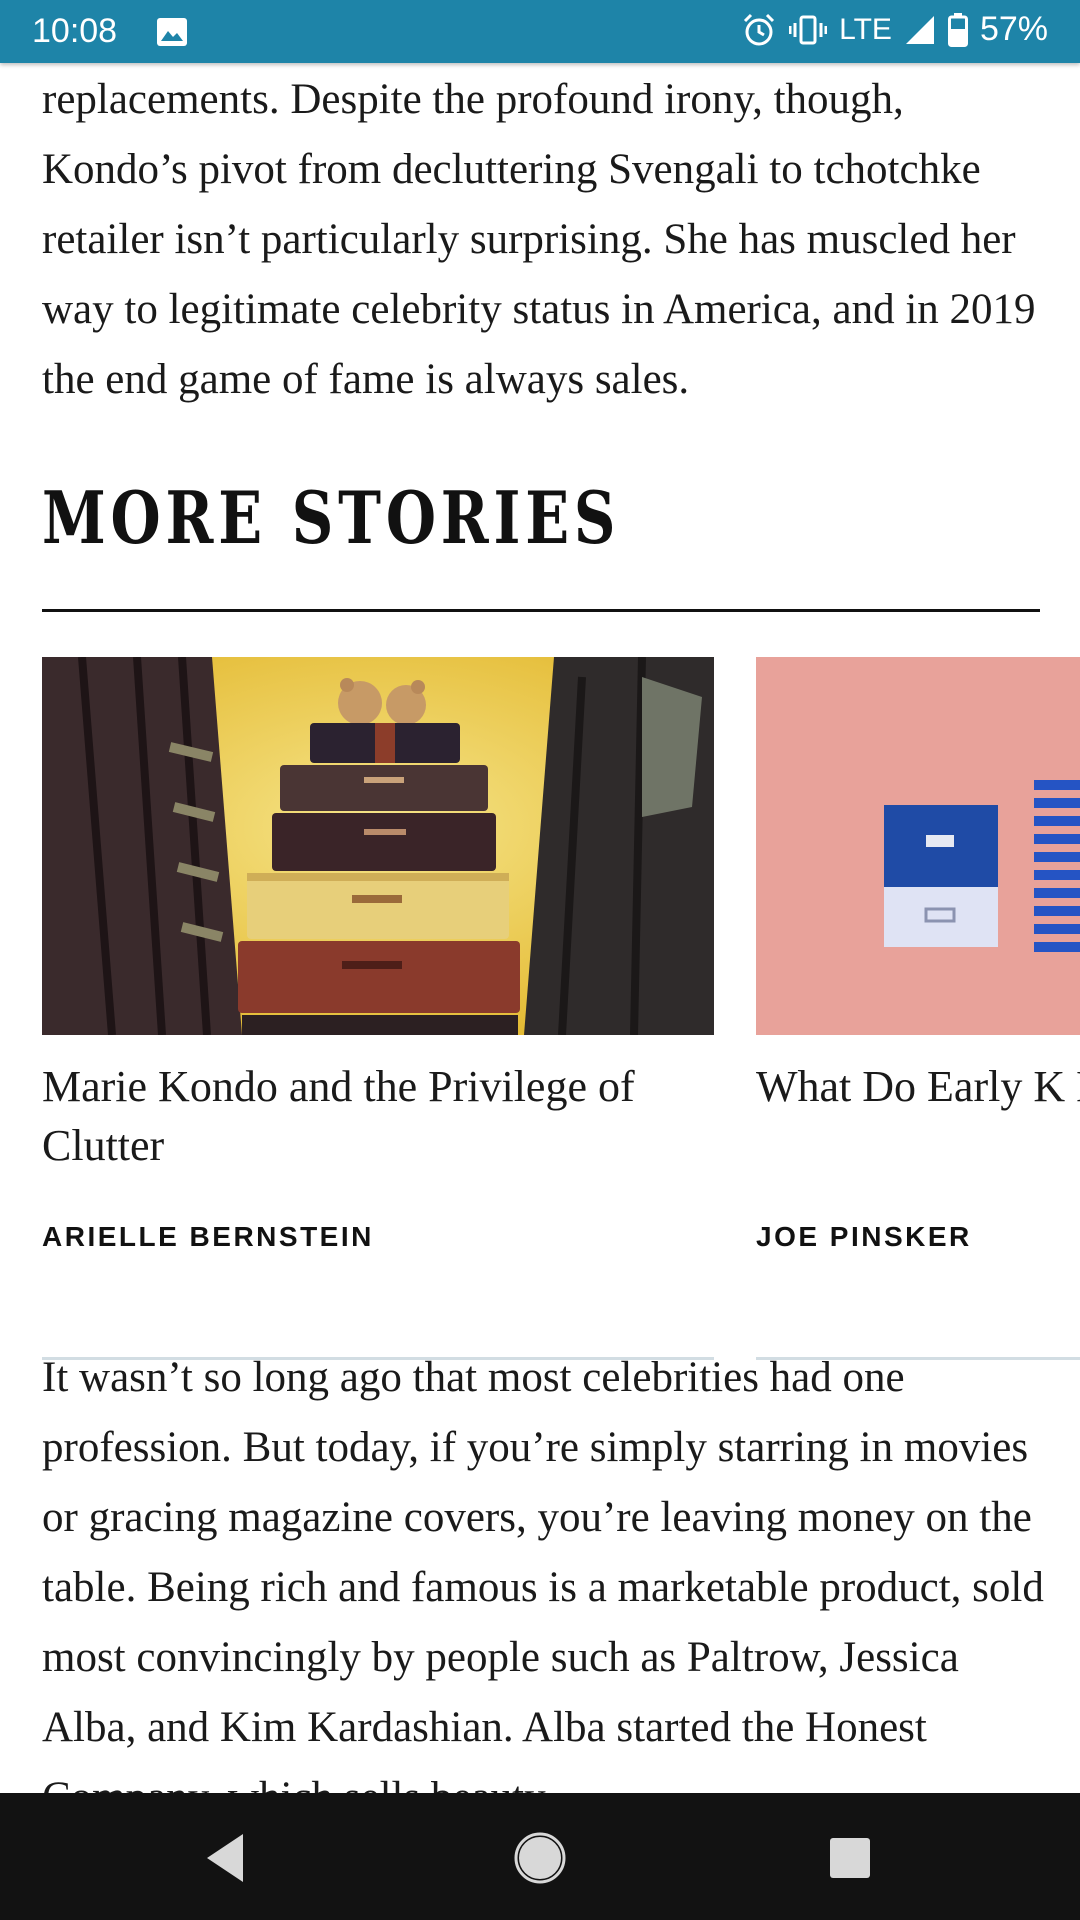 This screenshot has height=1920, width=1080. What do you see at coordinates (894, 29) in the screenshot?
I see `status-icons: LTE 57%` at bounding box center [894, 29].